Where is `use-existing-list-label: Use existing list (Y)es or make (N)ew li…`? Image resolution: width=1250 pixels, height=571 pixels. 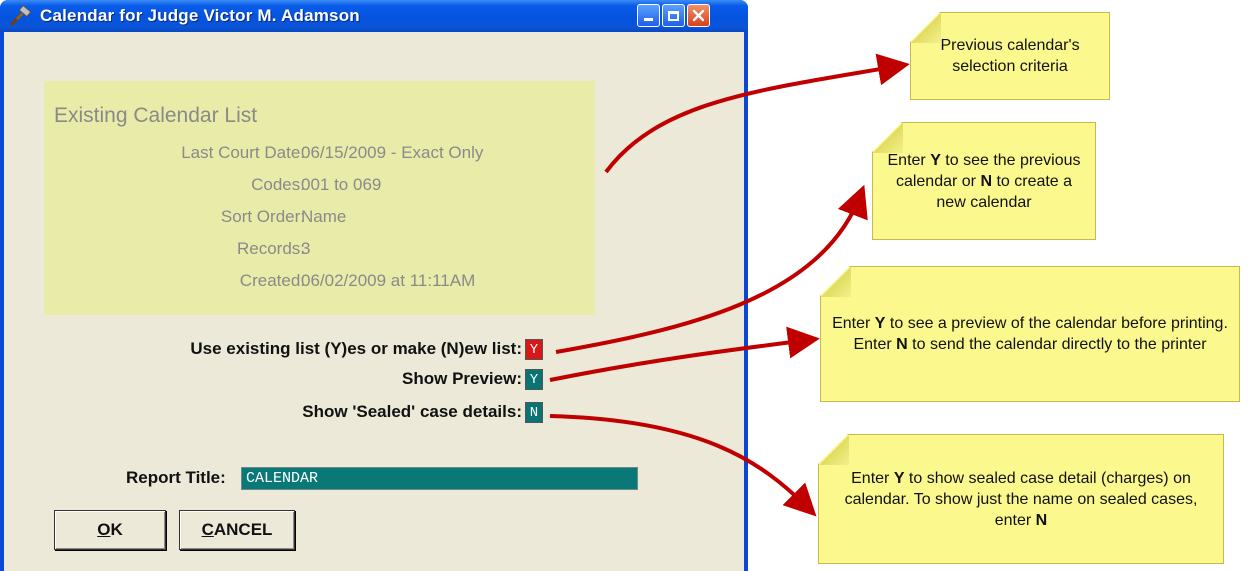
use-existing-list-label: Use existing list (Y)es or make (N)ew li… is located at coordinates (356, 348).